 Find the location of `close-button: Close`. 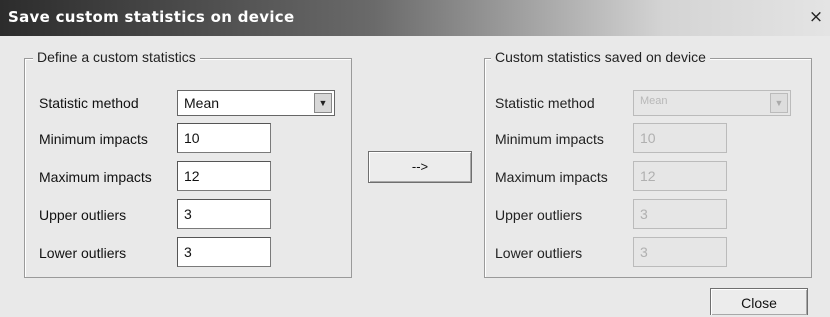

close-button: Close is located at coordinates (759, 301).